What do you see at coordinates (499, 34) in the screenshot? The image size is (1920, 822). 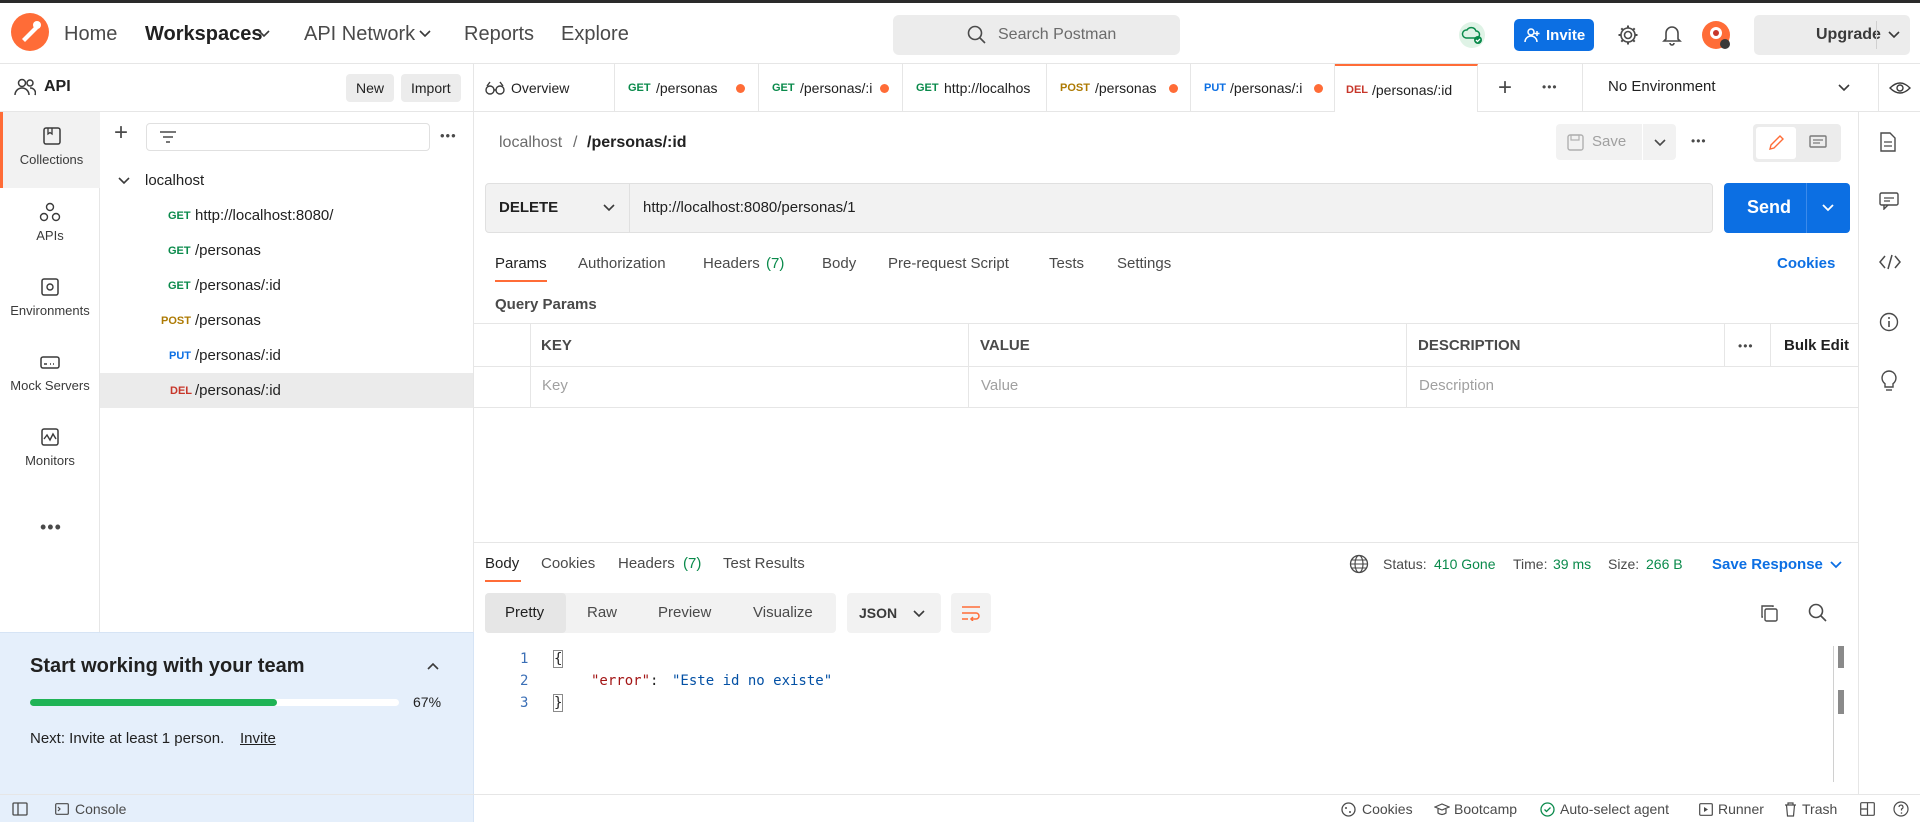 I see `nav-reports: Reports` at bounding box center [499, 34].